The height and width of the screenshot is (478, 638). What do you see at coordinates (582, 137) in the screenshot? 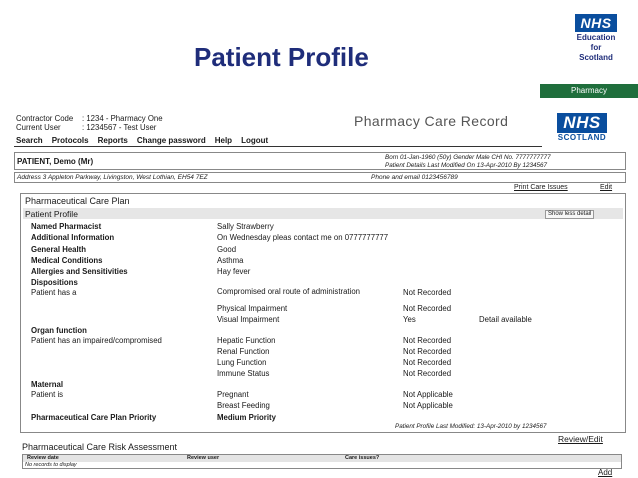
I see `logo-scotland: SCOTLAND` at bounding box center [582, 137].